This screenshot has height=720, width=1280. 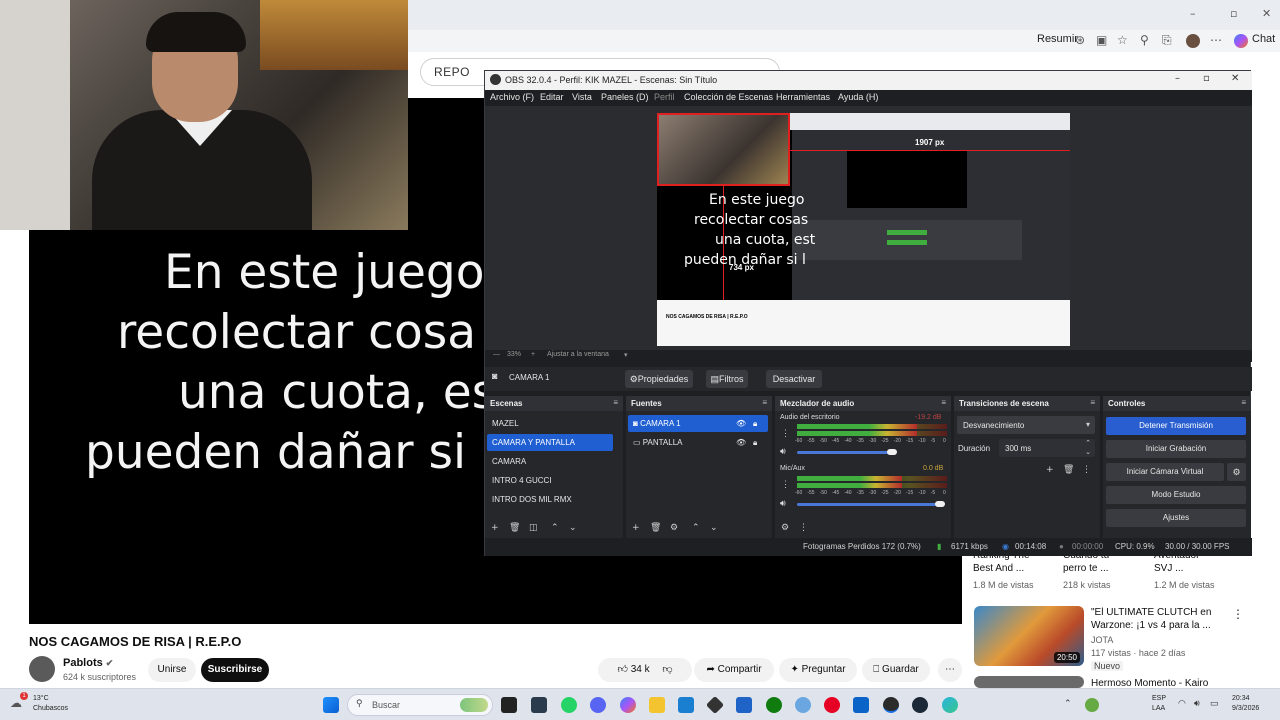 I want to click on scene-item: CAMARA, so click(x=550, y=461).